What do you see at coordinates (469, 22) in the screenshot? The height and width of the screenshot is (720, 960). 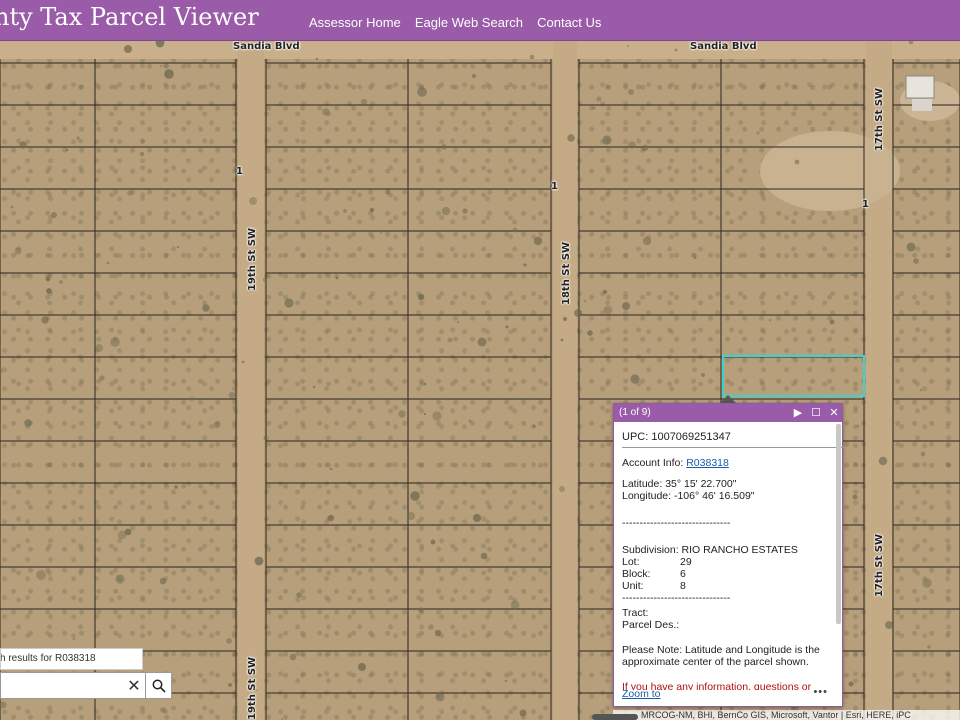 I see `nav-eagle-web-search: Eagle Web Search` at bounding box center [469, 22].